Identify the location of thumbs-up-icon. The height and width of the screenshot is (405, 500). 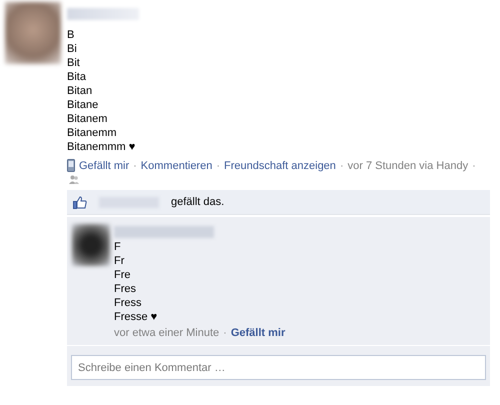
(80, 202).